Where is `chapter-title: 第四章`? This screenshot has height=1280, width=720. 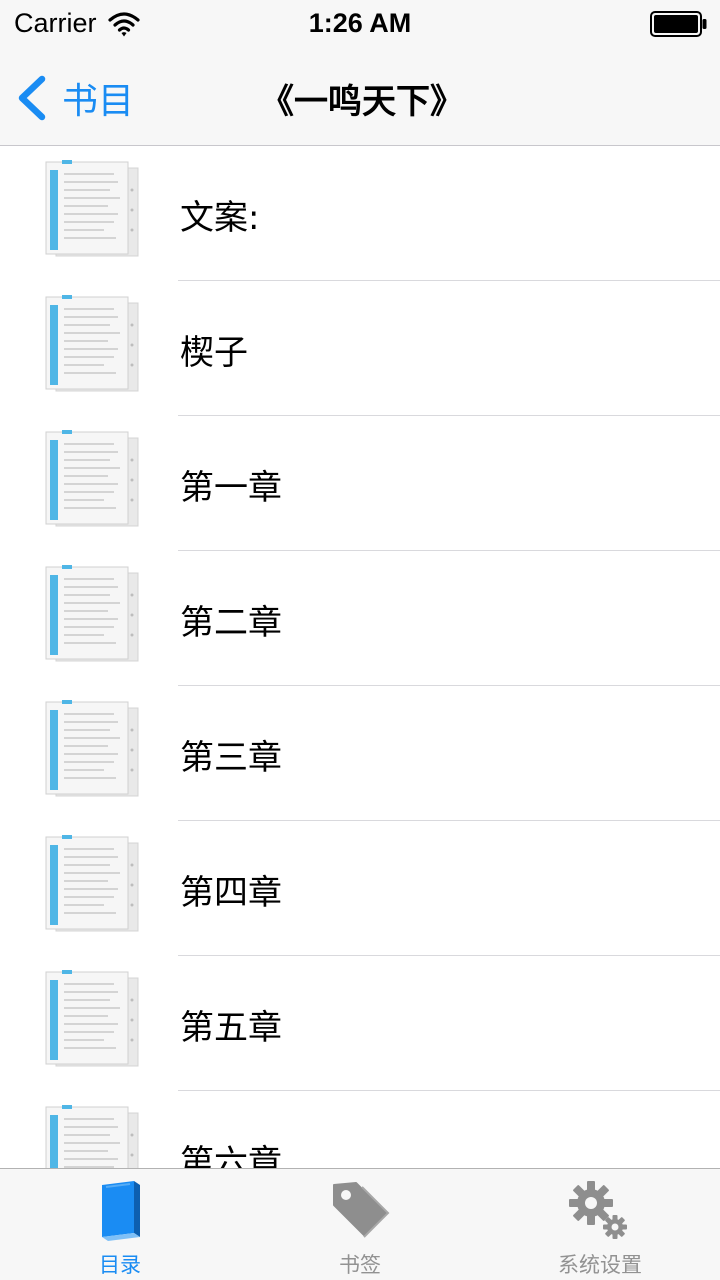 chapter-title: 第四章 is located at coordinates (231, 893).